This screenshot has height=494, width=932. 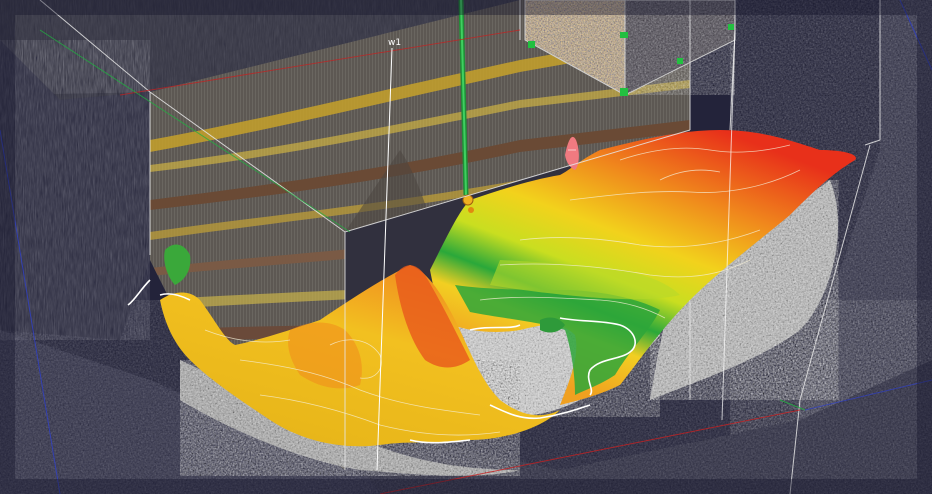 I want to click on well-label: w1, so click(x=394, y=43).